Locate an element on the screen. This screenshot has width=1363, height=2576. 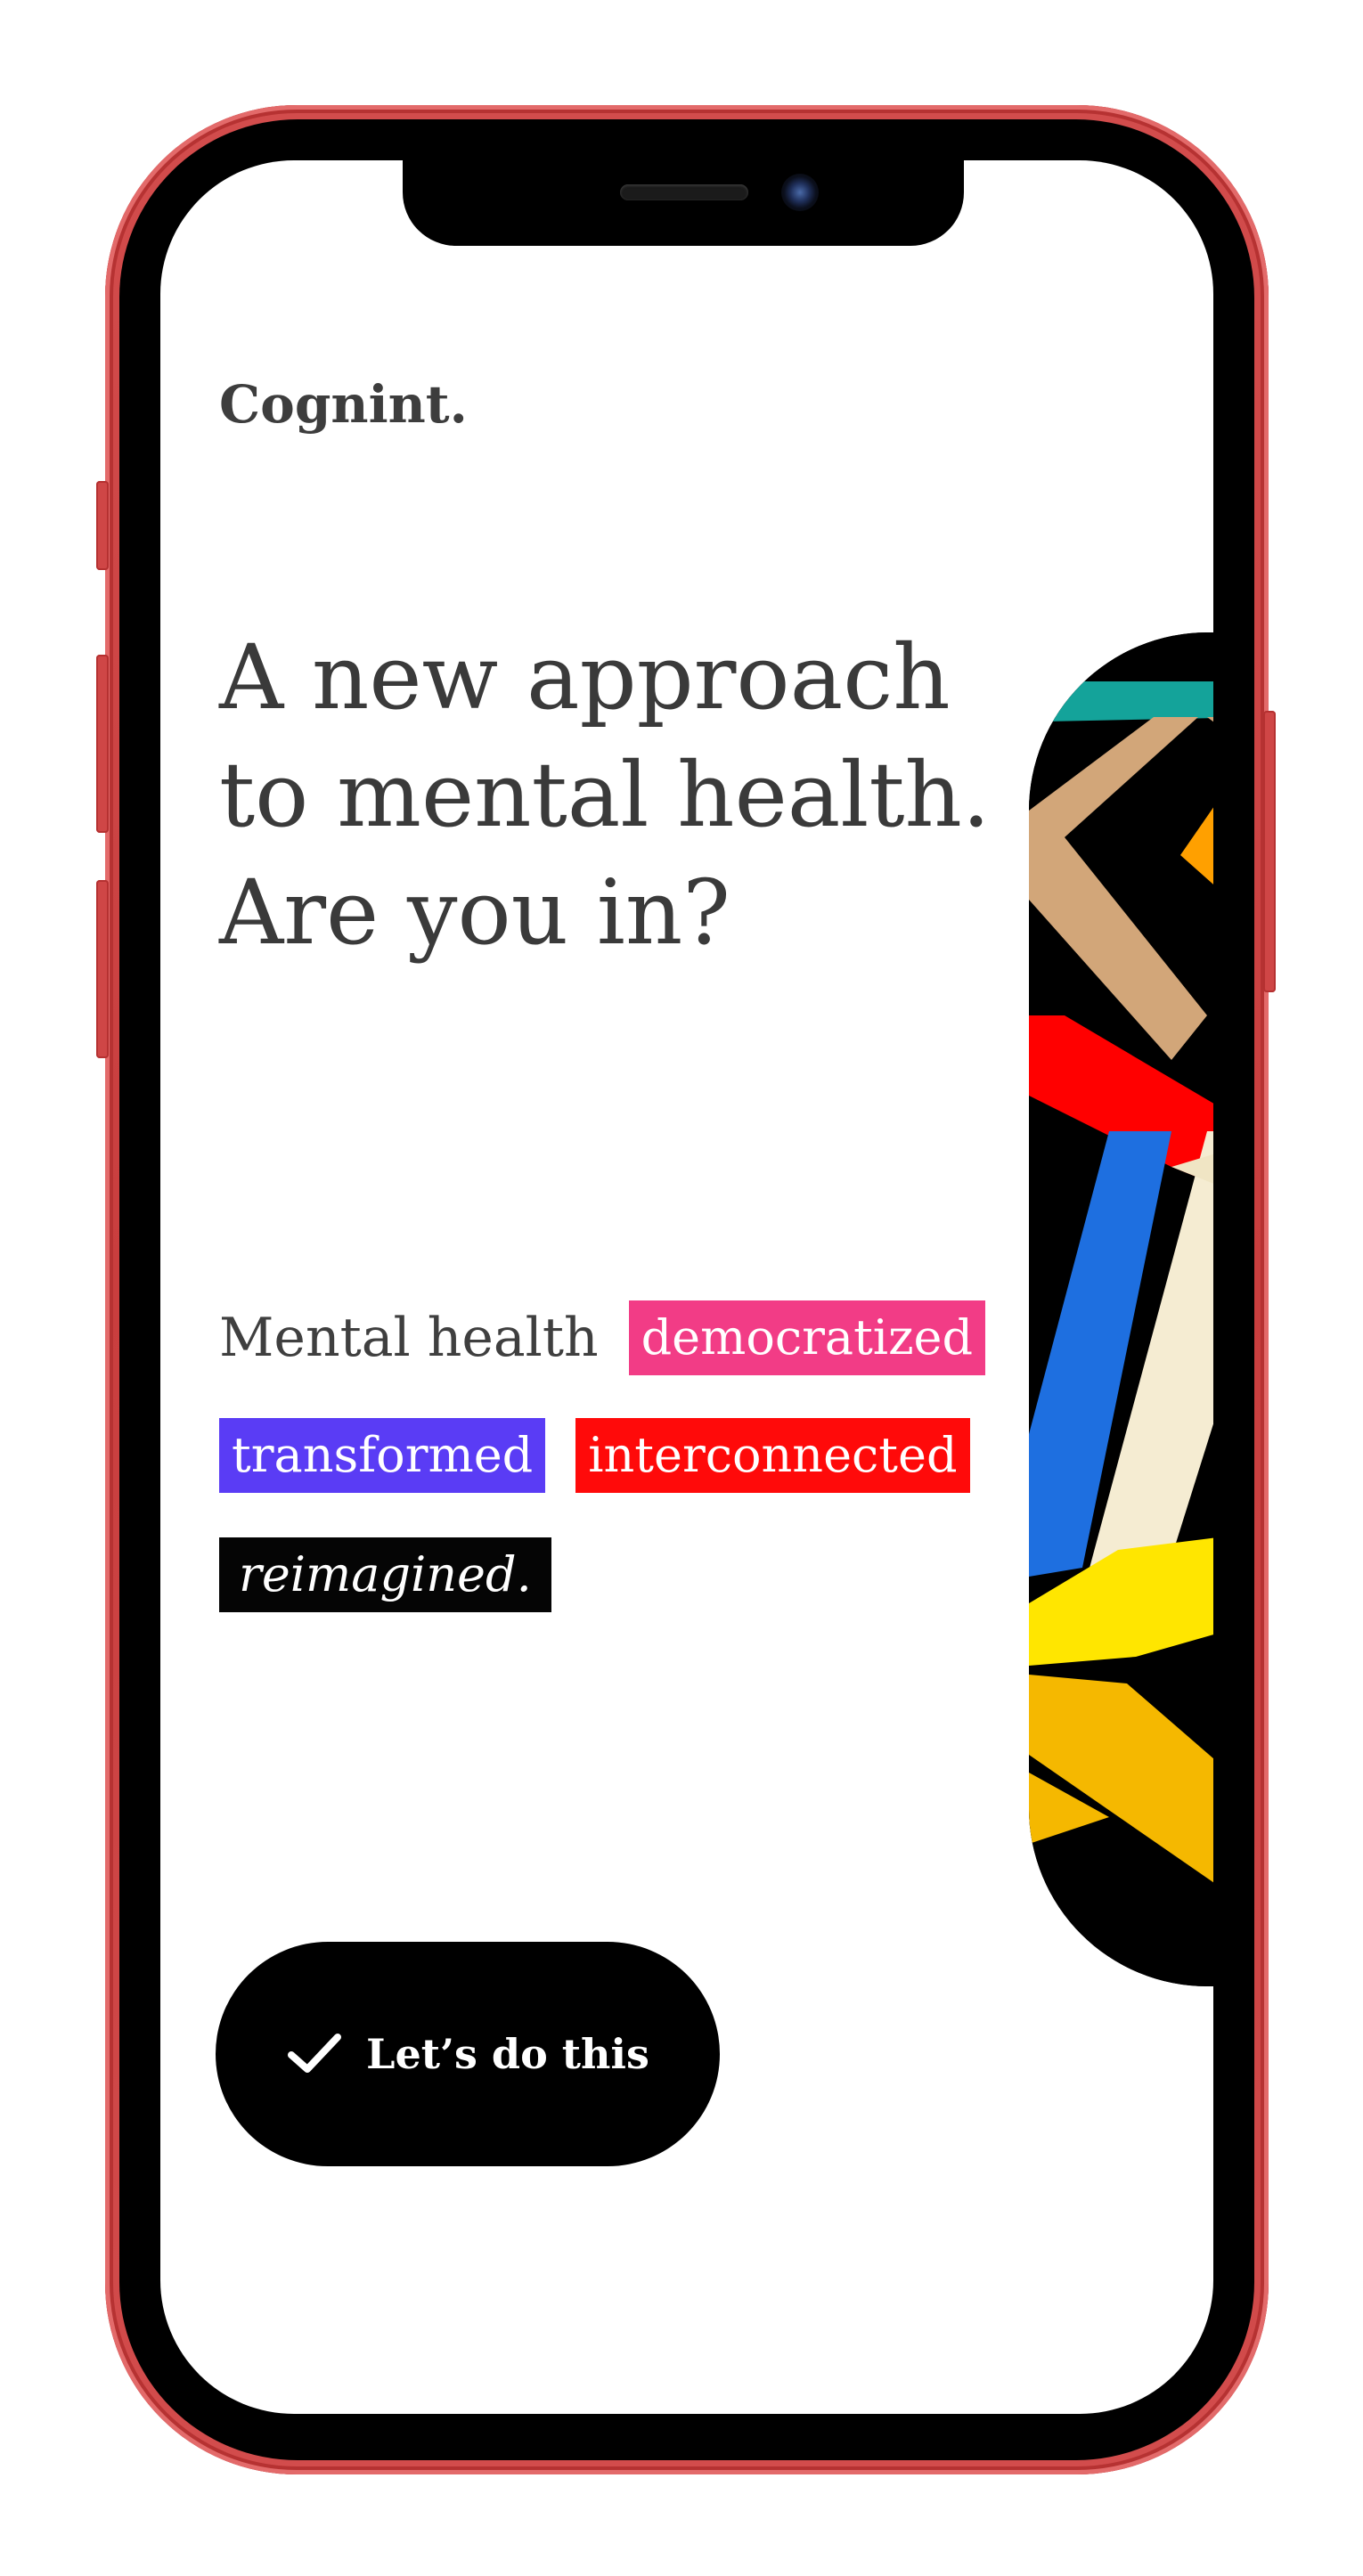
tag-democratized: democratized is located at coordinates (807, 1337).